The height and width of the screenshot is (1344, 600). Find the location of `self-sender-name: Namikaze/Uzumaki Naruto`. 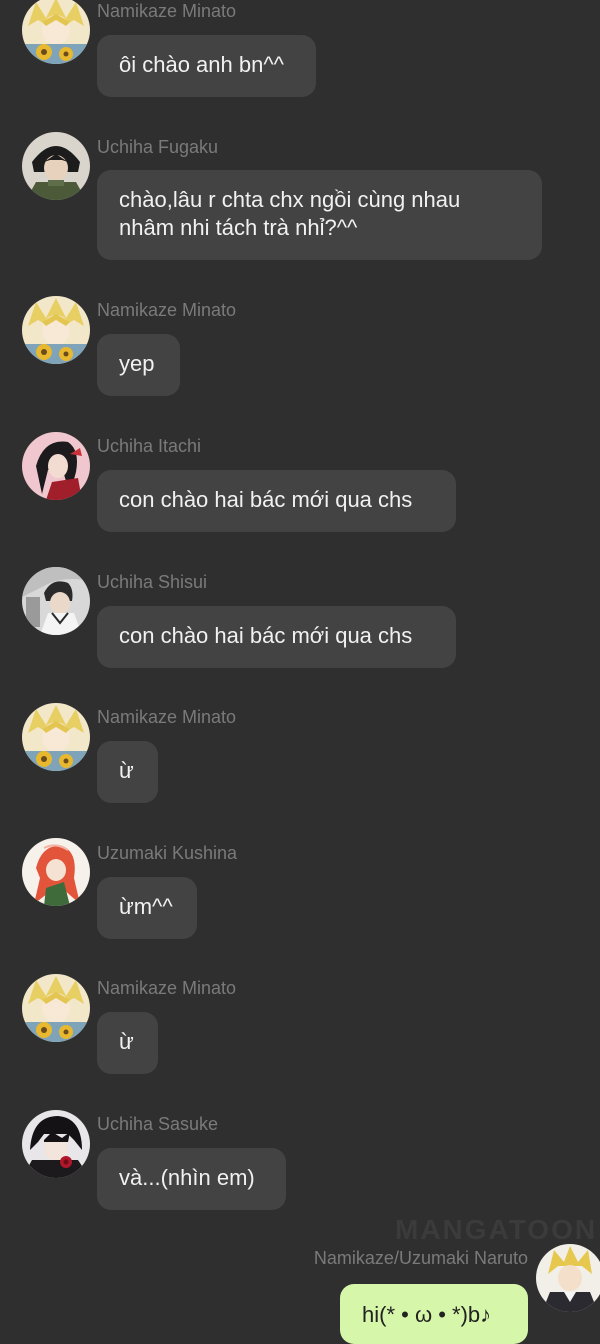

self-sender-name: Namikaze/Uzumaki Naruto is located at coordinates (420, 1258).